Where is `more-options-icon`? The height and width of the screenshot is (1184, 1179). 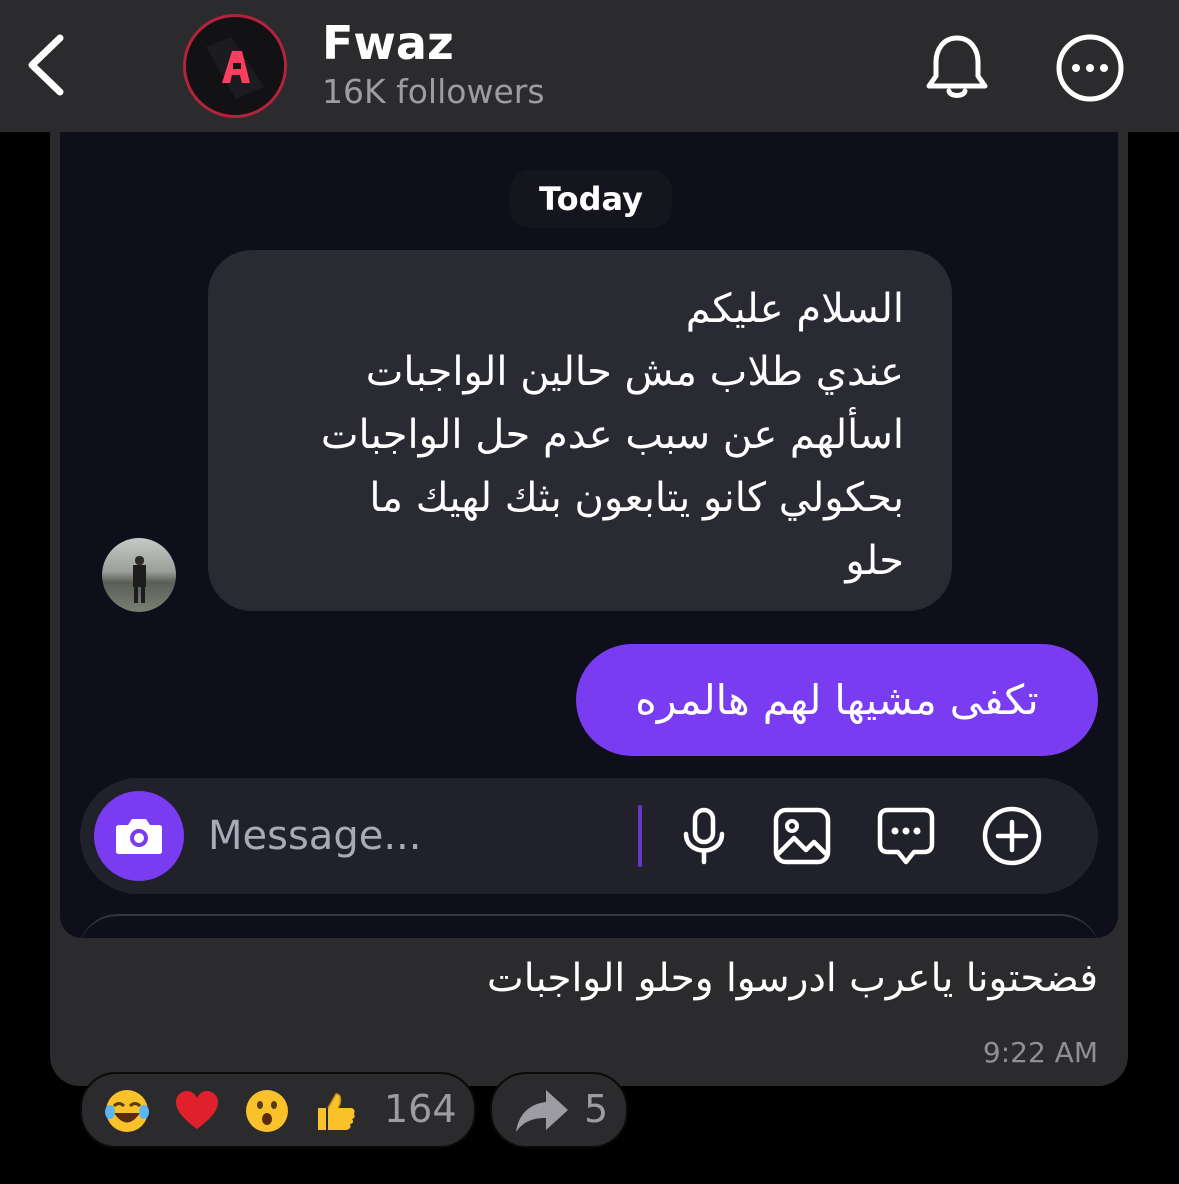
more-options-icon is located at coordinates (1090, 68).